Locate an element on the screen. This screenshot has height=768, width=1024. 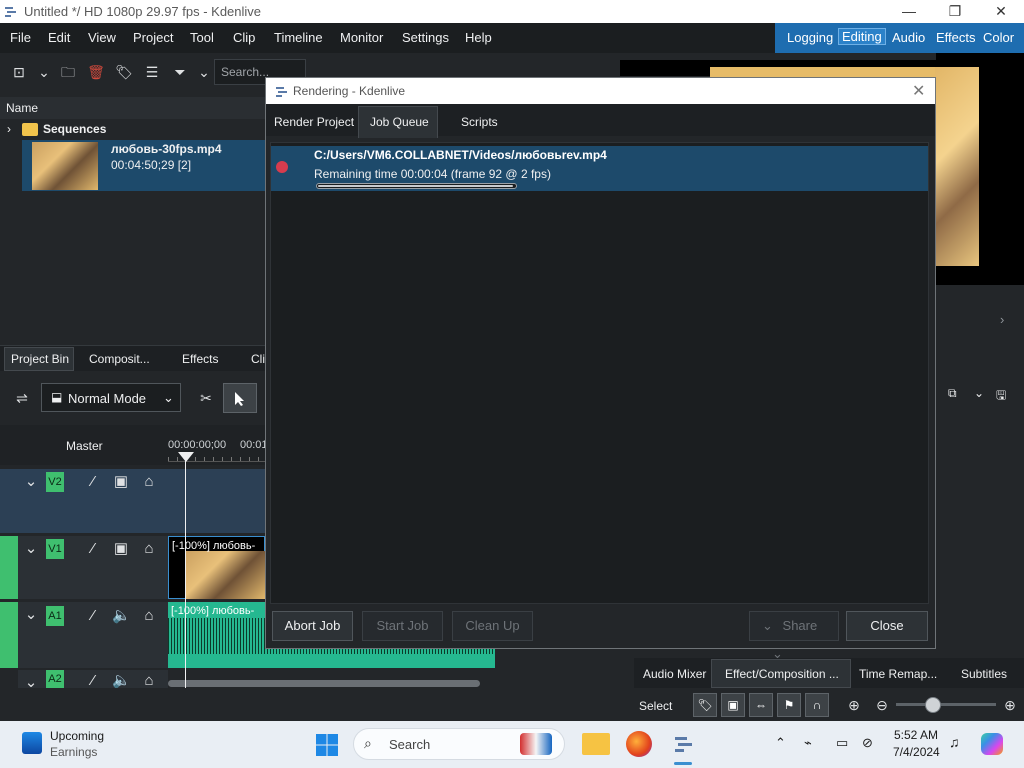
delete-icon: 🗑 is located at coordinates (96, 72).